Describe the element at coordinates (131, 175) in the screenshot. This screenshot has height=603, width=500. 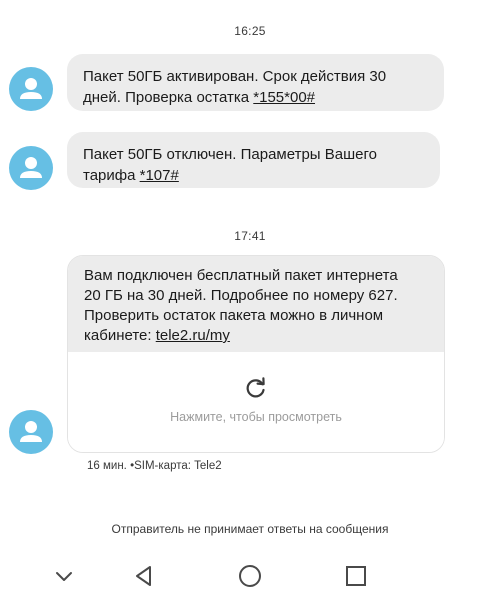
I see `message-line: тарифа *107#` at that location.